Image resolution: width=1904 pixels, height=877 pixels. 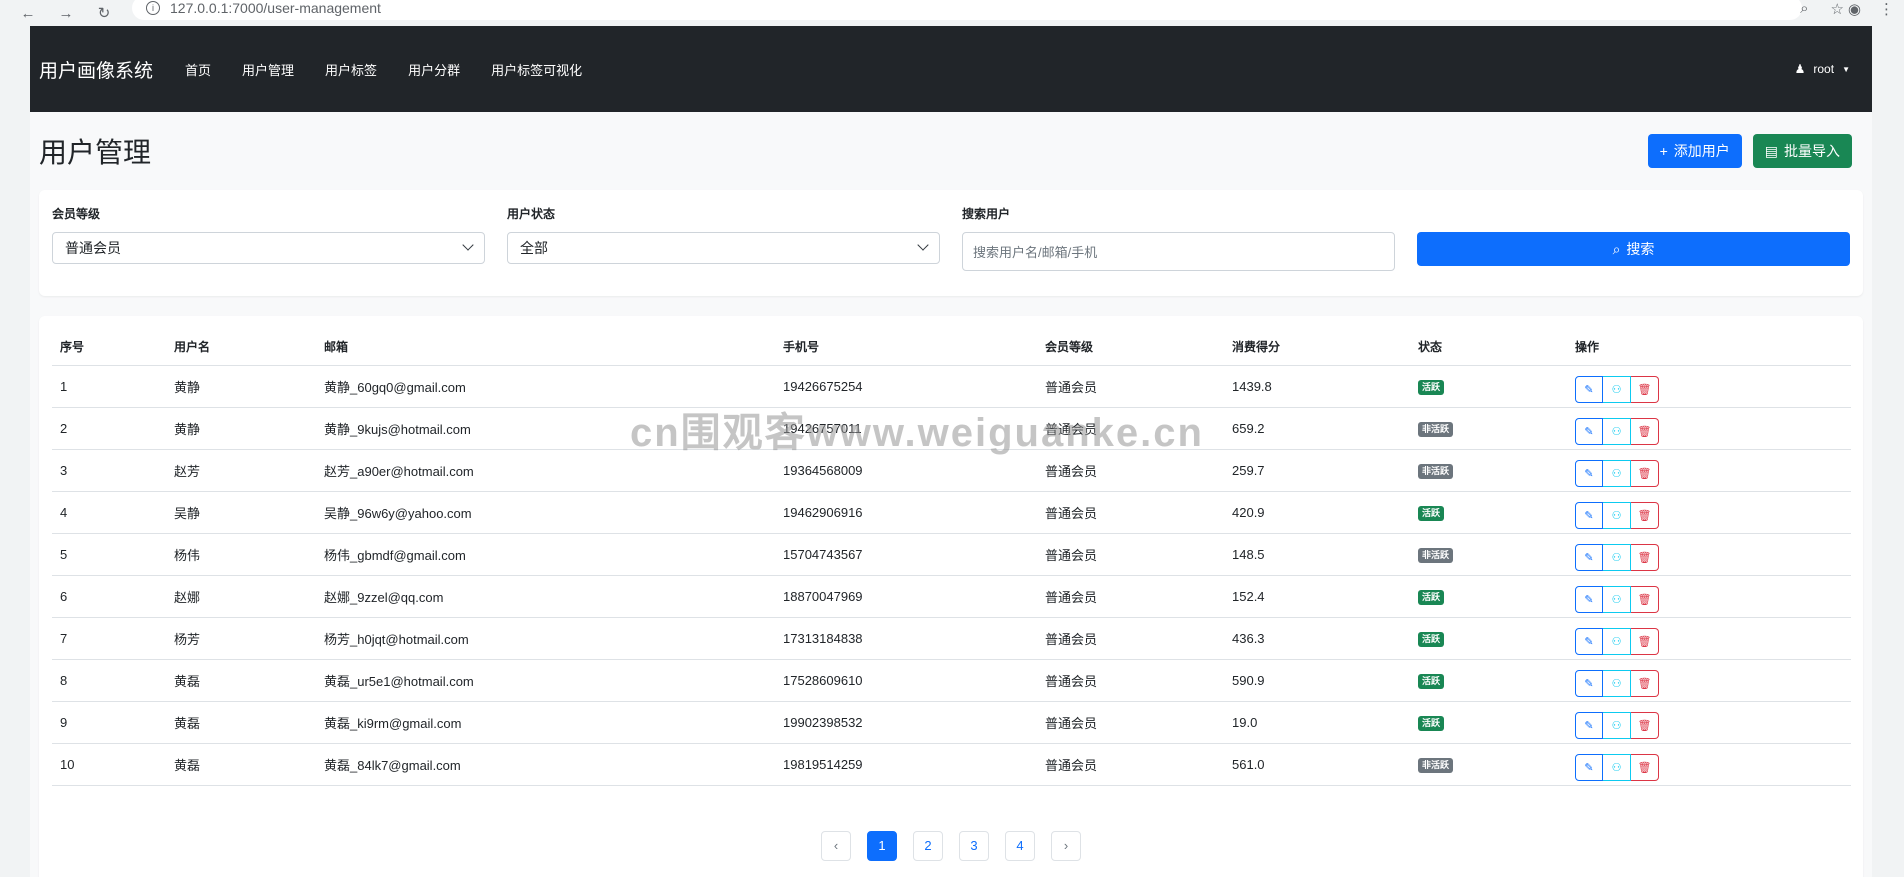 I want to click on cell-phone: 19902398532, so click(x=906, y=722).